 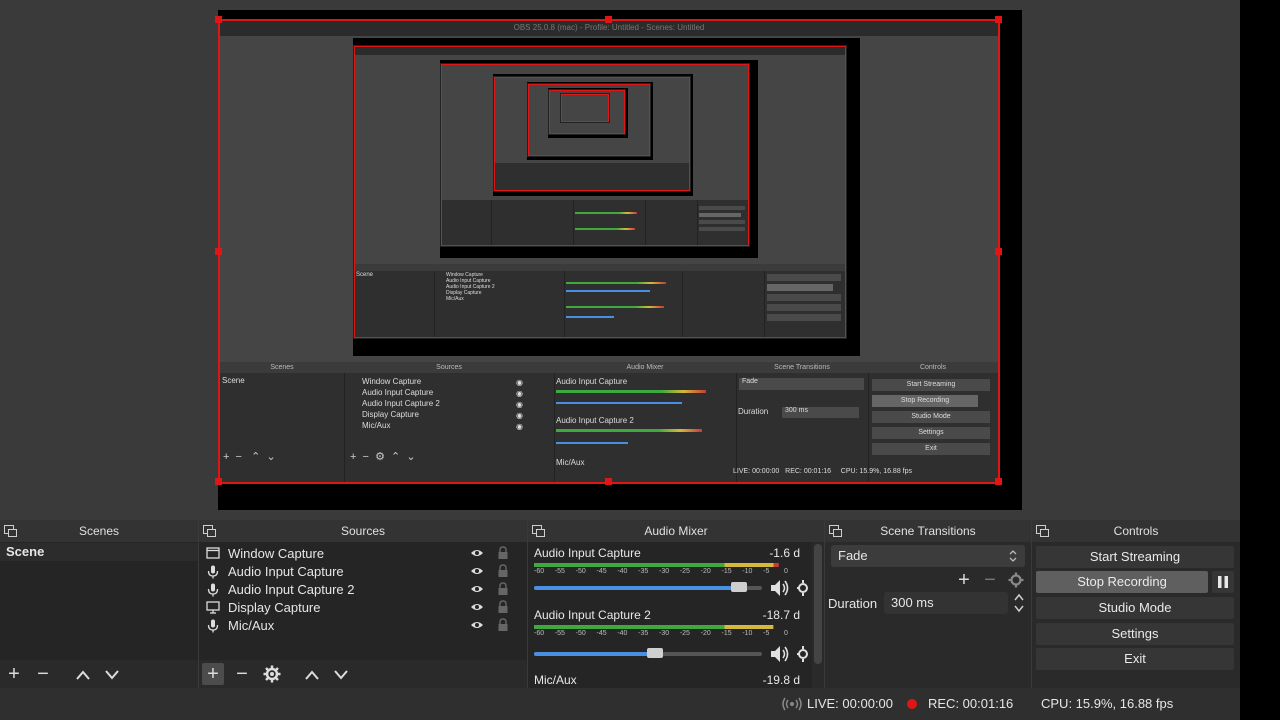 What do you see at coordinates (559, 571) in the screenshot?
I see `meter-tick-label: -55` at bounding box center [559, 571].